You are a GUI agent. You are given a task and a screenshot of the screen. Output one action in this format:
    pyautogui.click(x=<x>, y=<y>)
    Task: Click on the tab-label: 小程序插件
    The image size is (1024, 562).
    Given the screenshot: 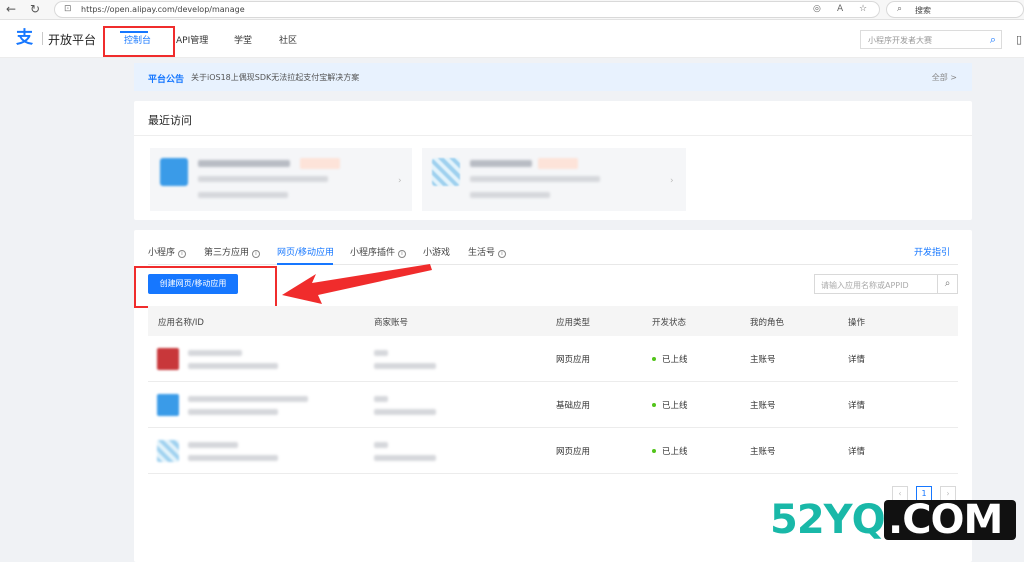 What is the action you would take?
    pyautogui.click(x=373, y=253)
    